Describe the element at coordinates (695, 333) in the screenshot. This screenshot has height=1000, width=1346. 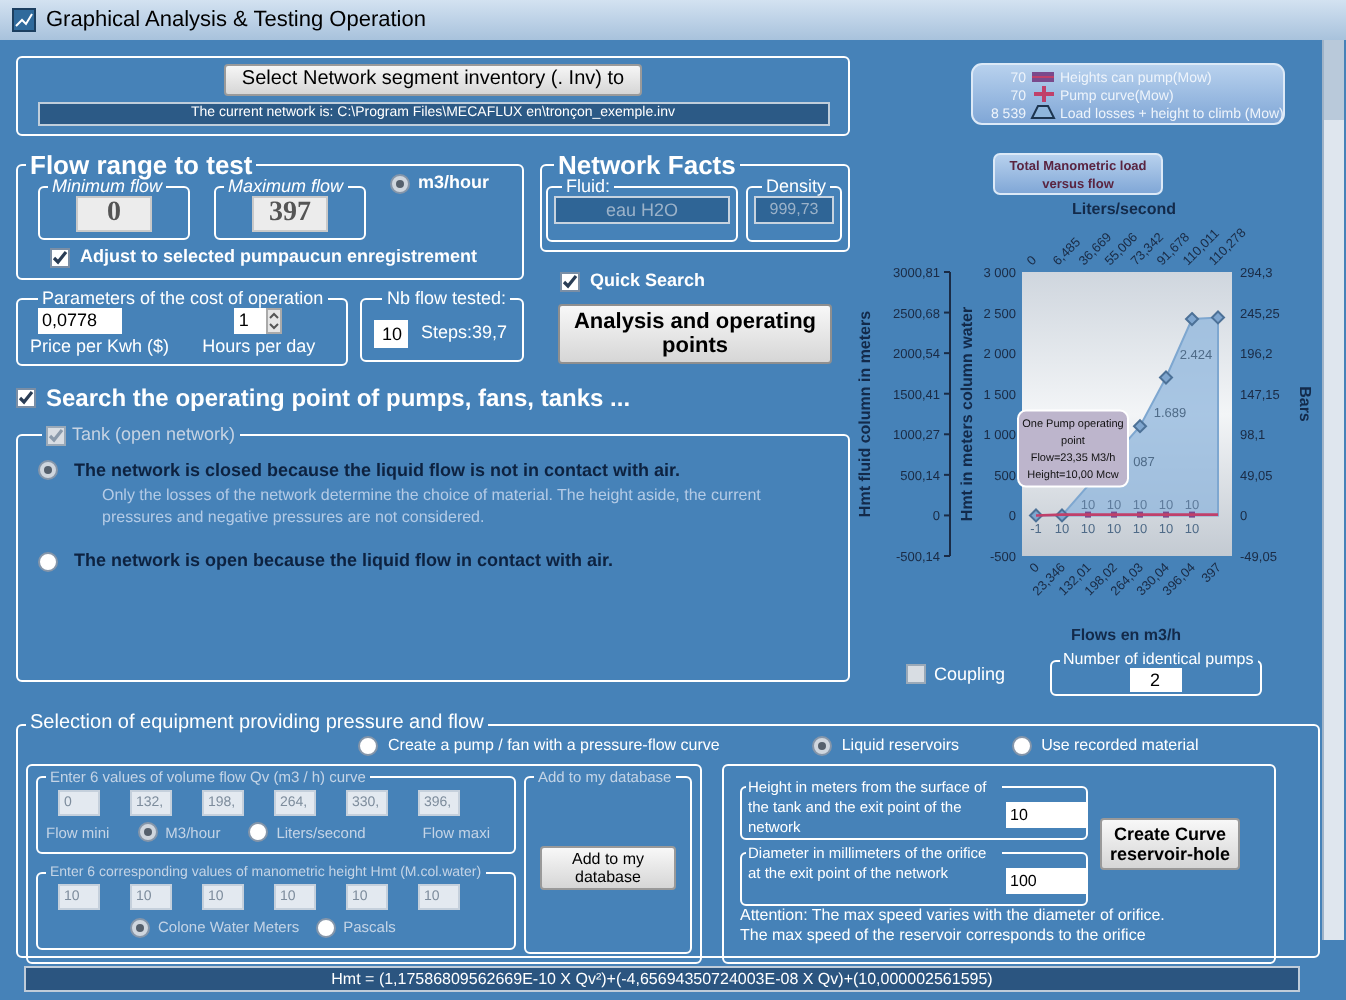
I see `analysis-button: Analysis and operating points` at that location.